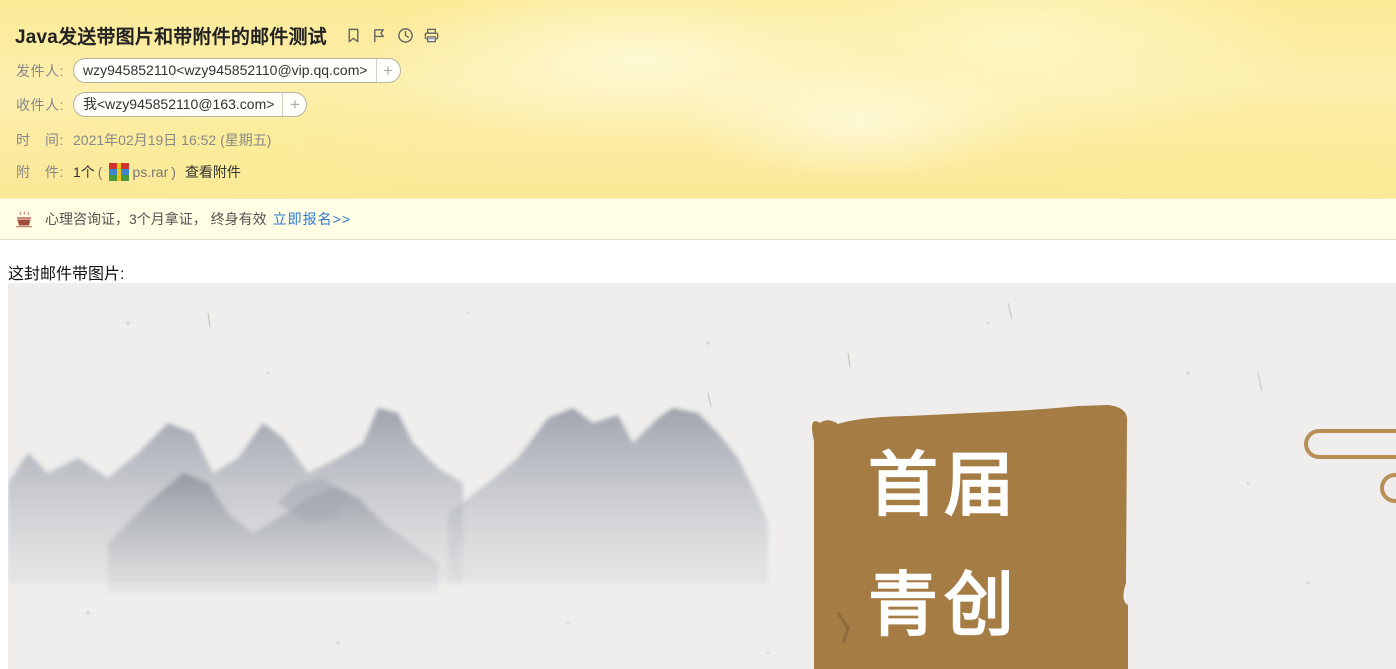 The height and width of the screenshot is (669, 1396). Describe the element at coordinates (84, 172) in the screenshot. I see `attachment-count: 1个` at that location.